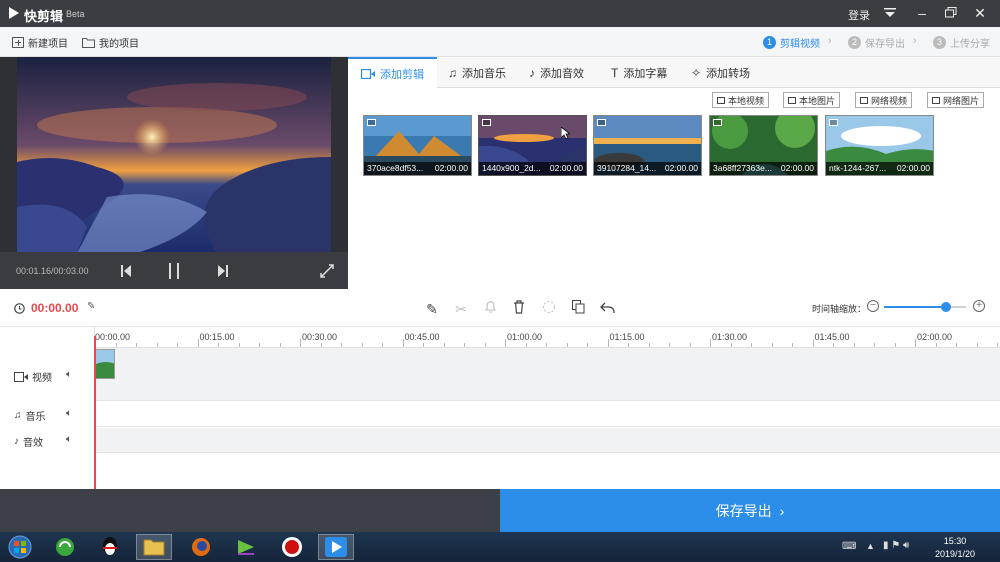 The image size is (1000, 562). Describe the element at coordinates (549, 309) in the screenshot. I see `crop-icon` at that location.